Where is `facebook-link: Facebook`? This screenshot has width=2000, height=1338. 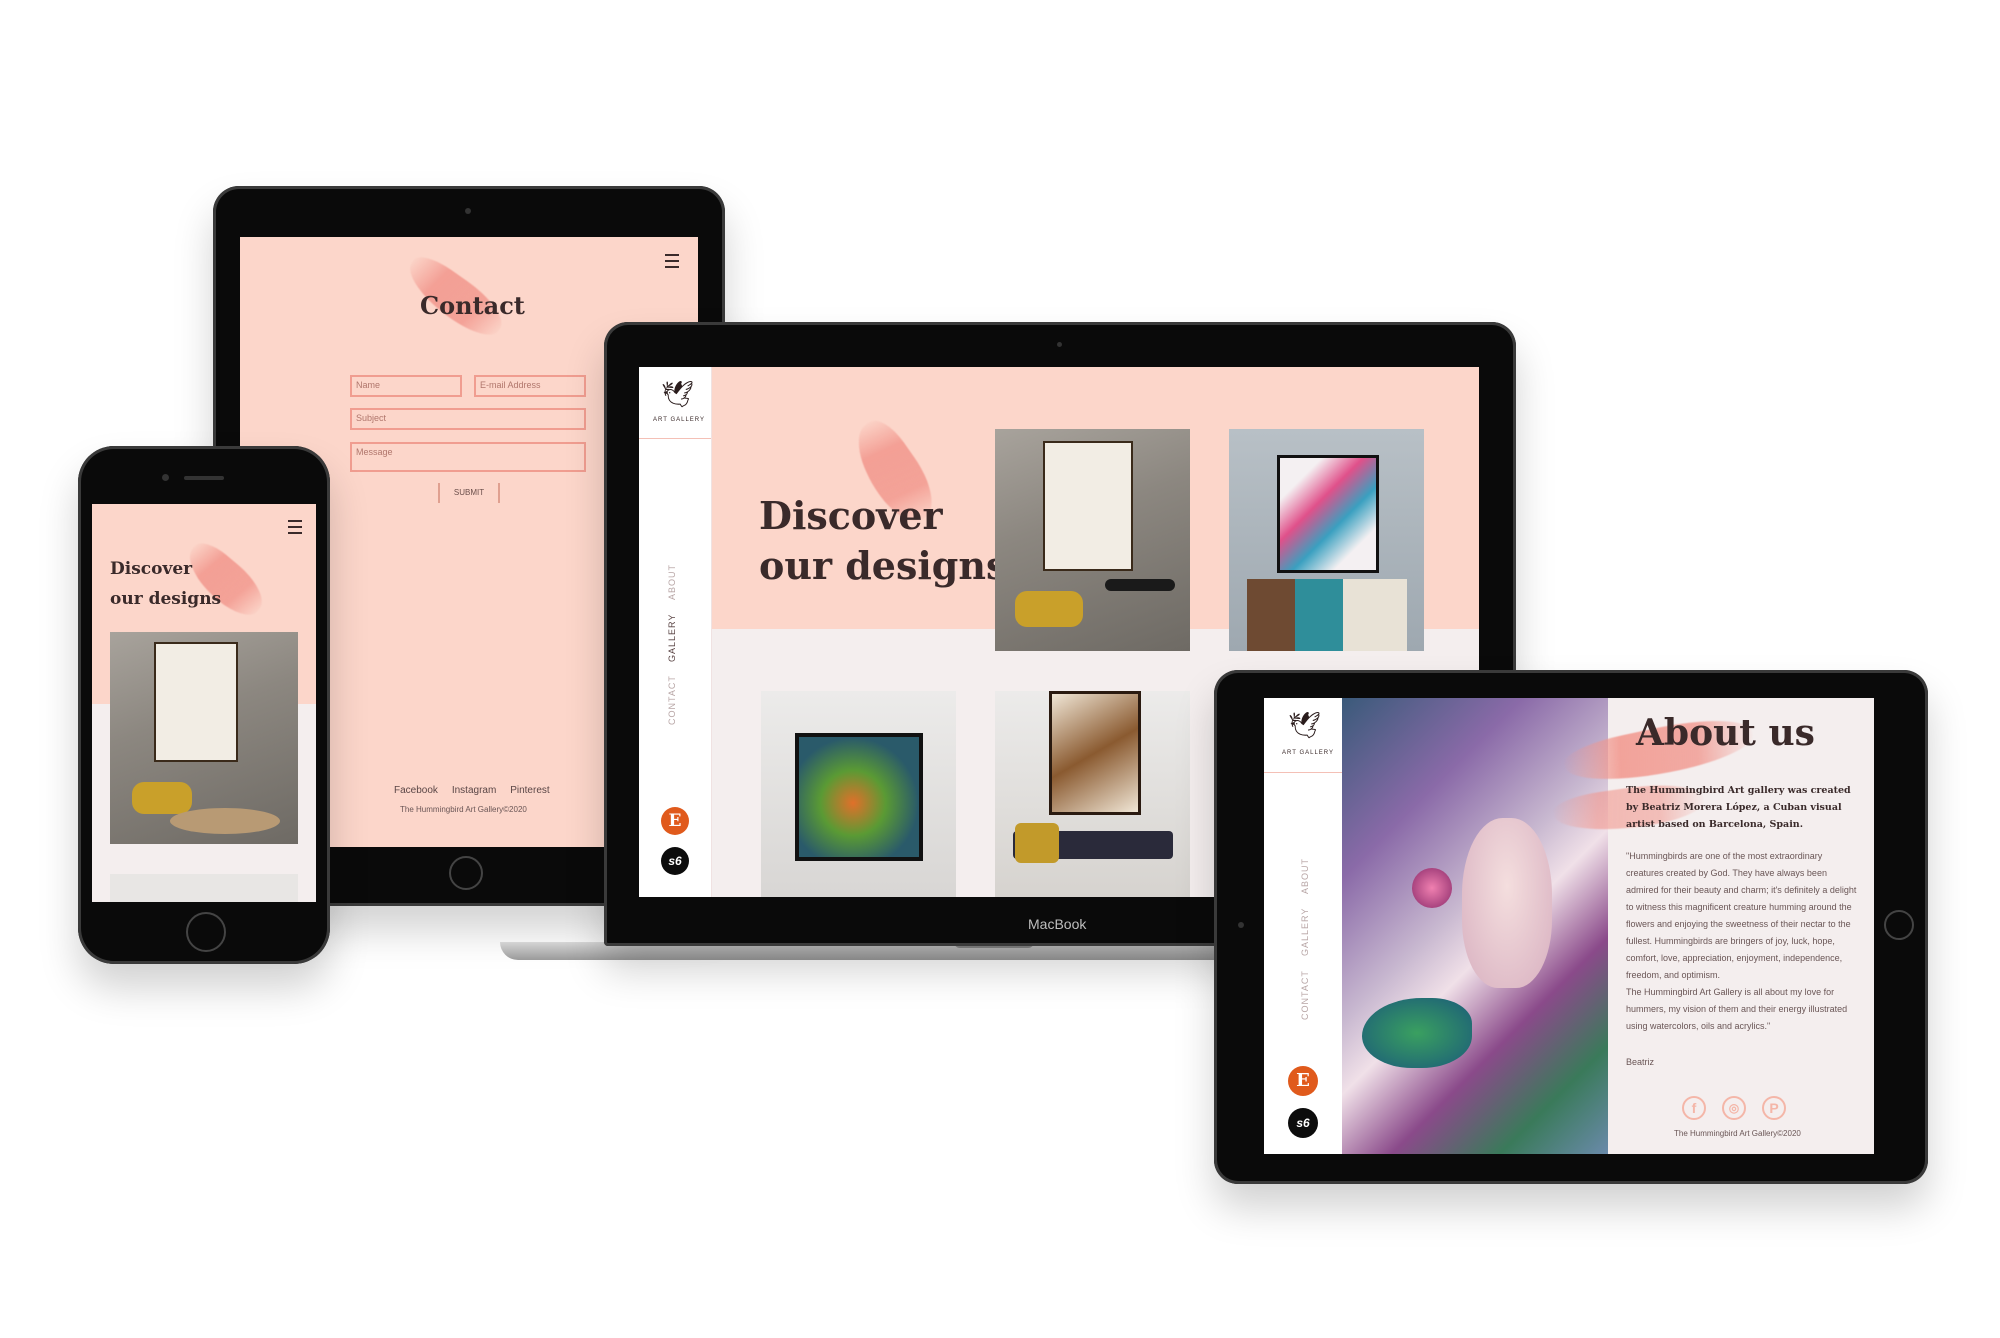
facebook-link: Facebook is located at coordinates (416, 790).